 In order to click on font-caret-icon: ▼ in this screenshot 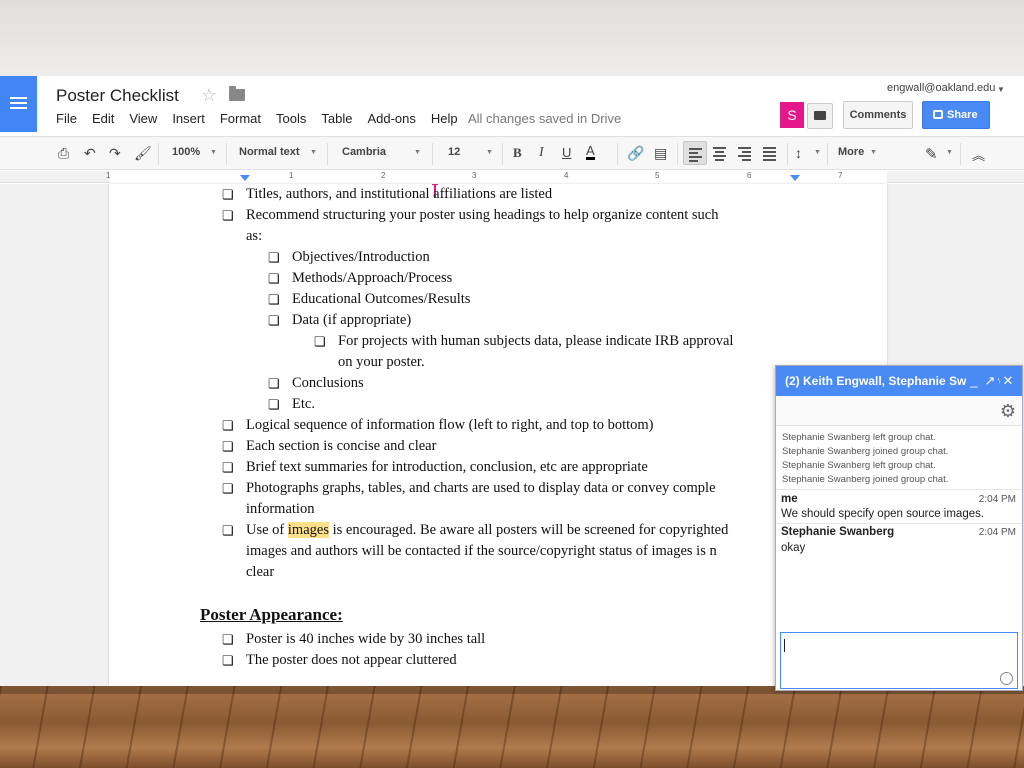, I will do `click(417, 152)`.